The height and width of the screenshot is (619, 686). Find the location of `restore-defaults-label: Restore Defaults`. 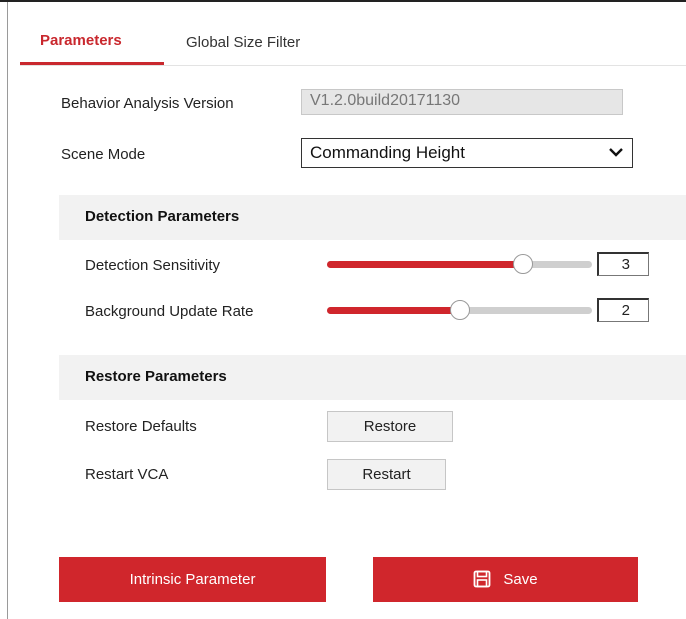

restore-defaults-label: Restore Defaults is located at coordinates (141, 426).